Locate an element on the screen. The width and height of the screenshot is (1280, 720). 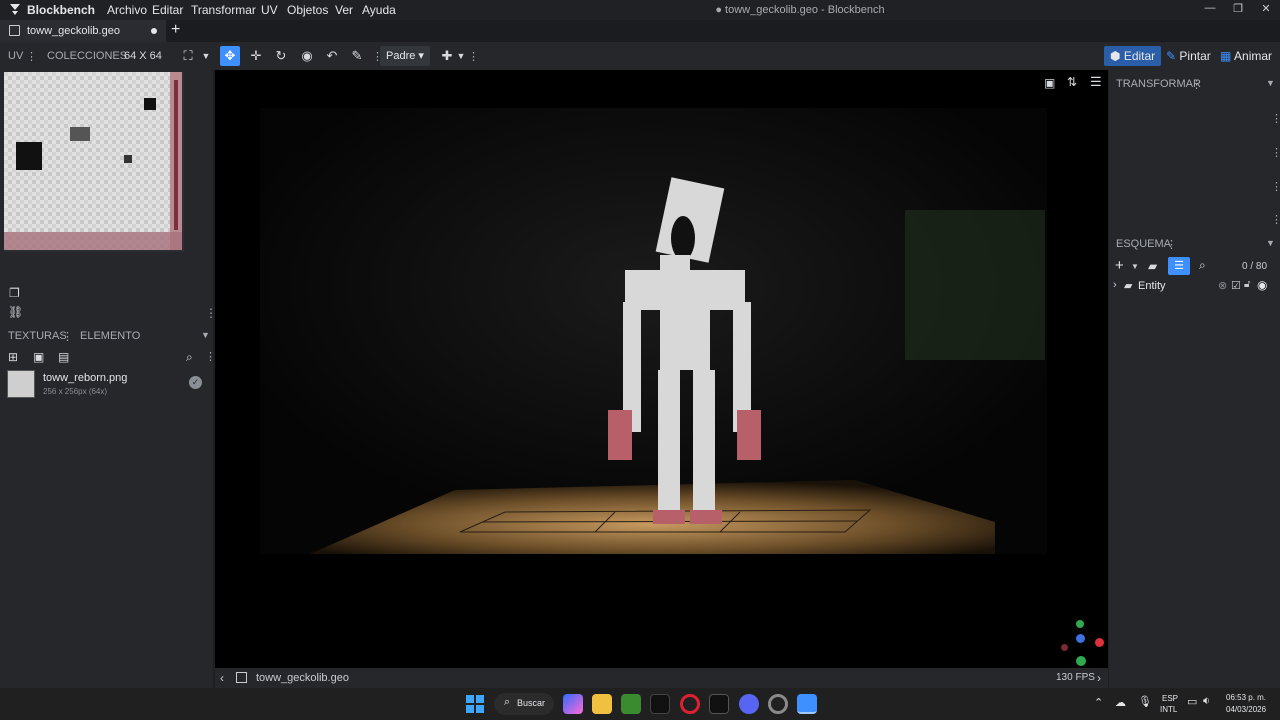
show-hidden-icons-chevron-icon: ⌃ is located at coordinates (1098, 702).